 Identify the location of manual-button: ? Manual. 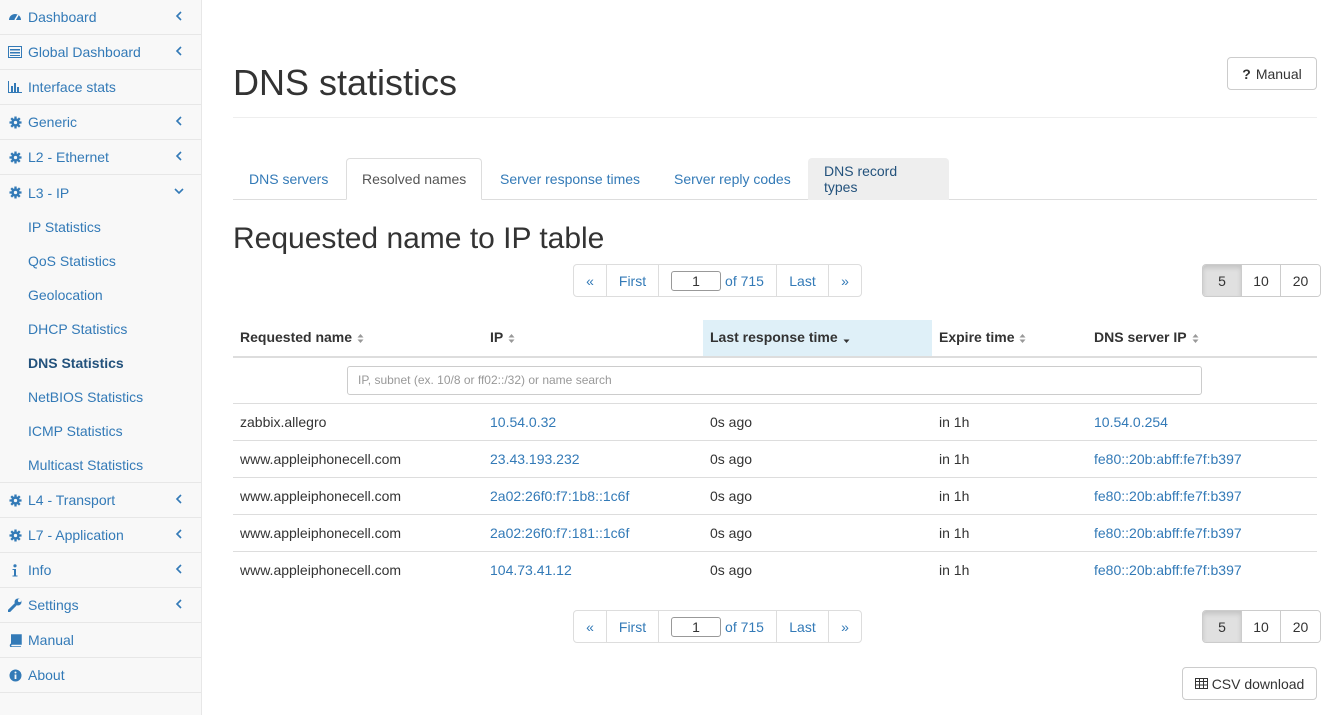
(1272, 73).